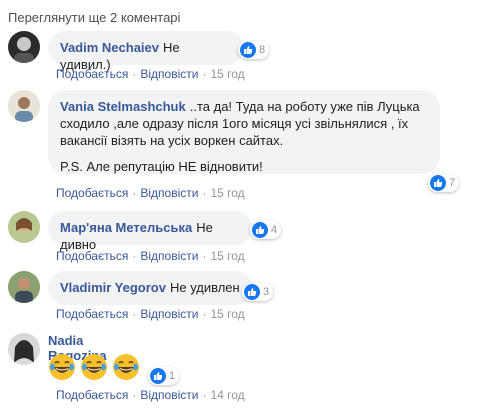  What do you see at coordinates (262, 50) in the screenshot?
I see `reaction-number: 8` at bounding box center [262, 50].